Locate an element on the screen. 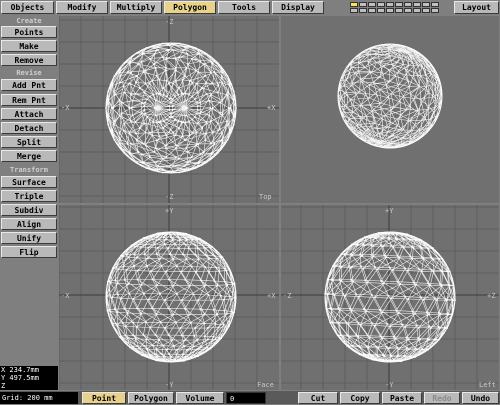 This screenshot has width=500, height=405. tab-multiply: Multiply is located at coordinates (136, 7).